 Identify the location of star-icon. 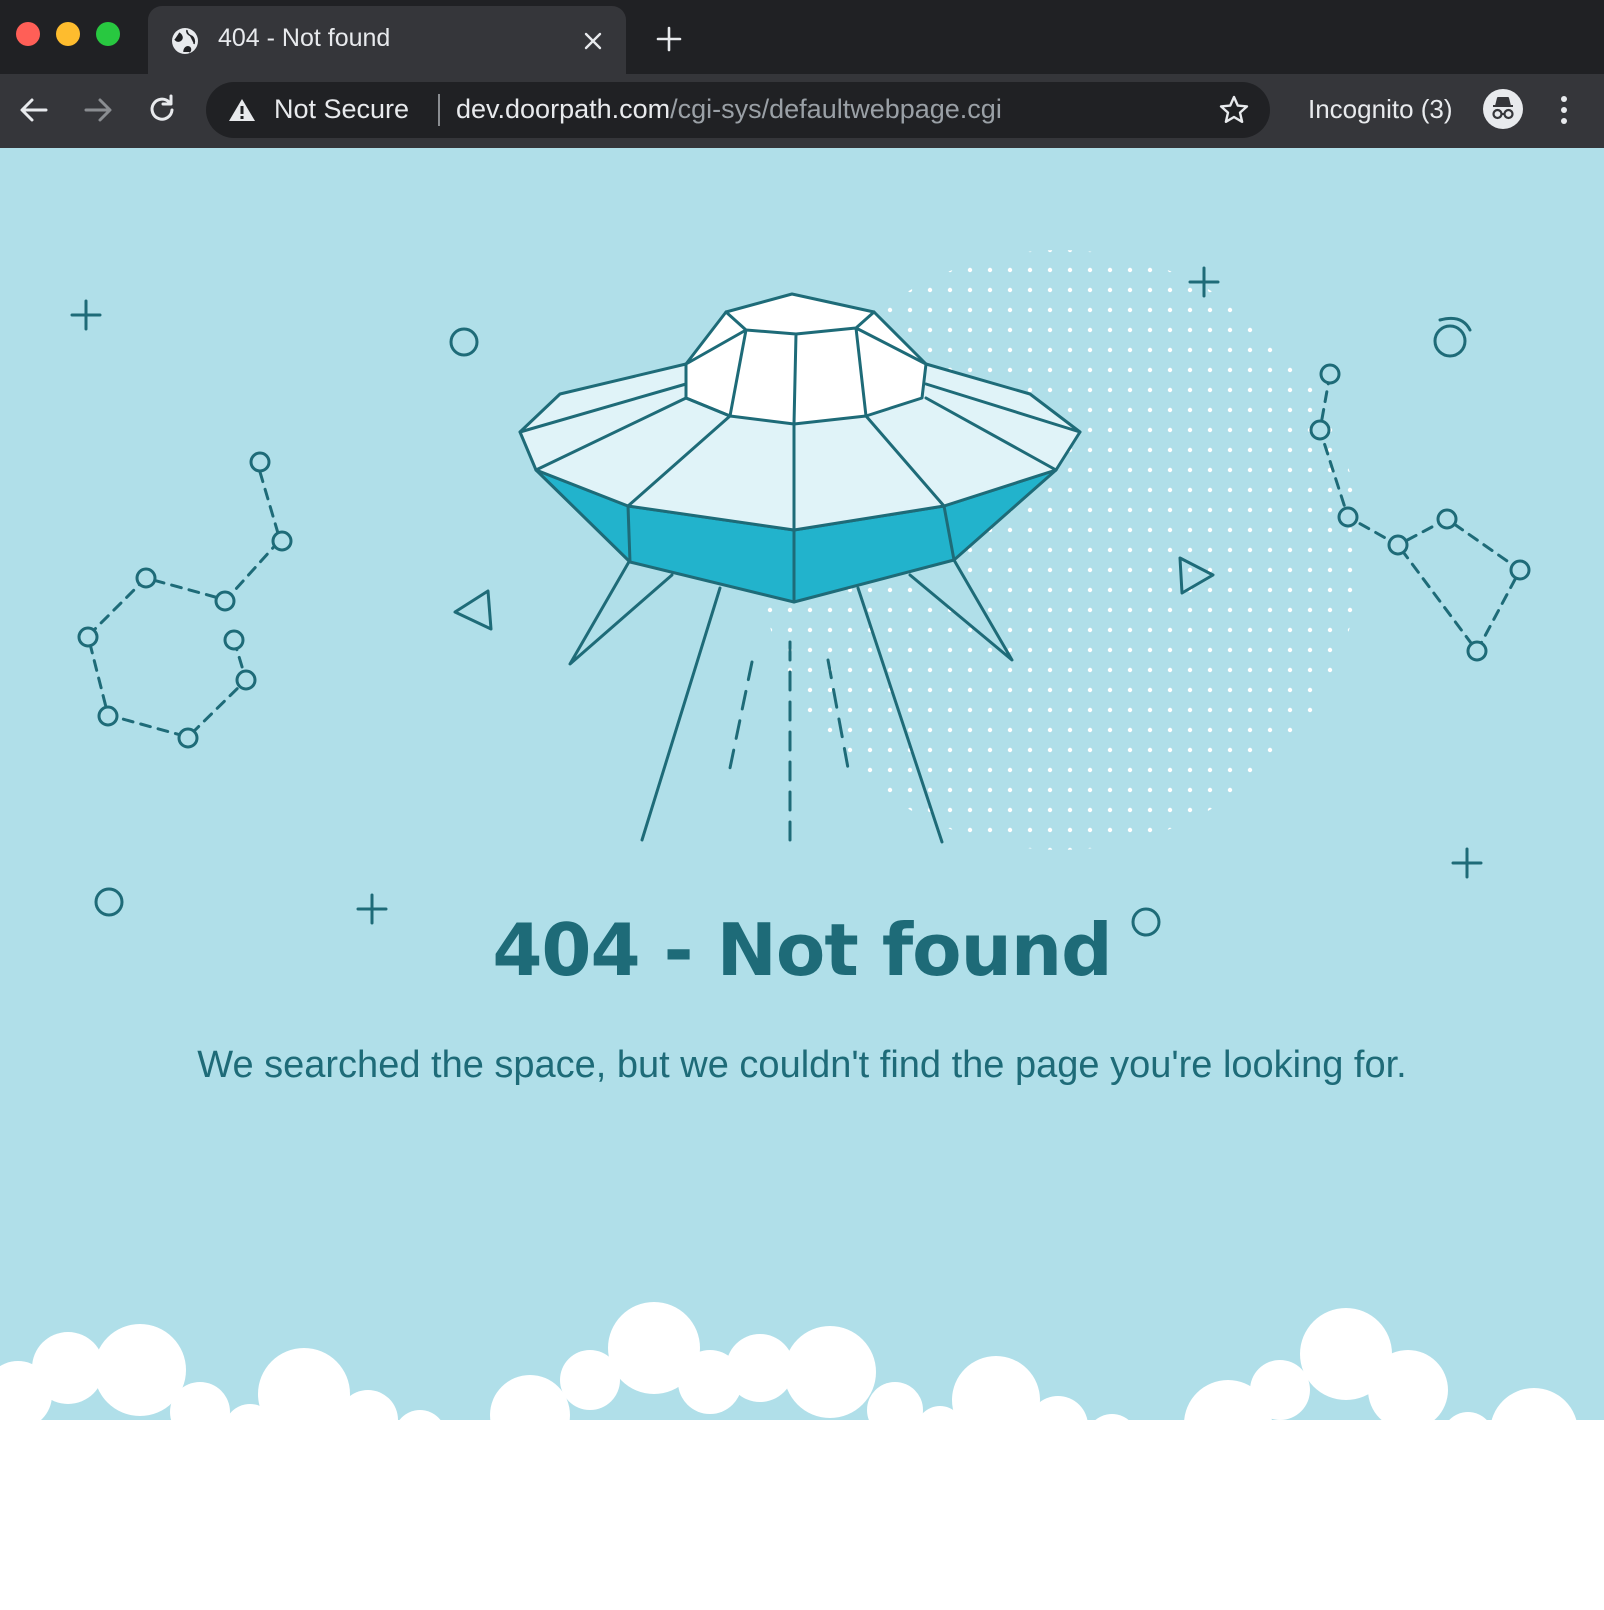
(1234, 110).